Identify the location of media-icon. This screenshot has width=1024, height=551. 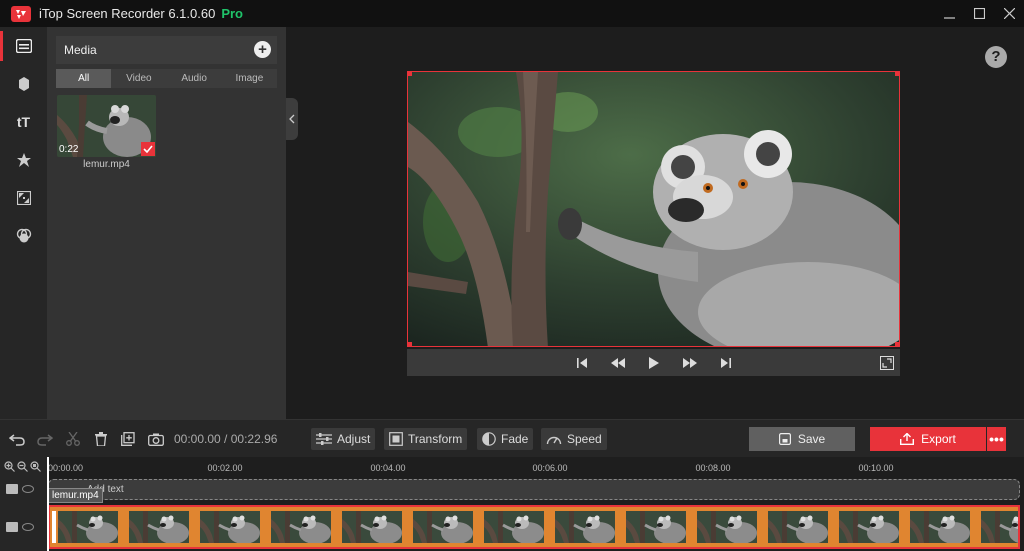
(23, 46).